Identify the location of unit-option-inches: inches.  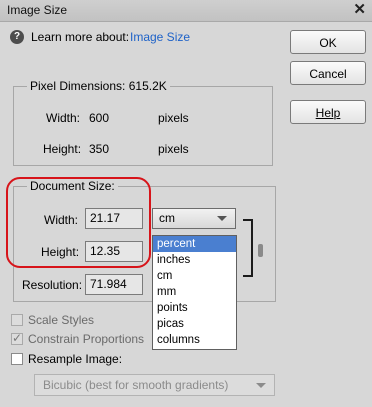
(194, 260).